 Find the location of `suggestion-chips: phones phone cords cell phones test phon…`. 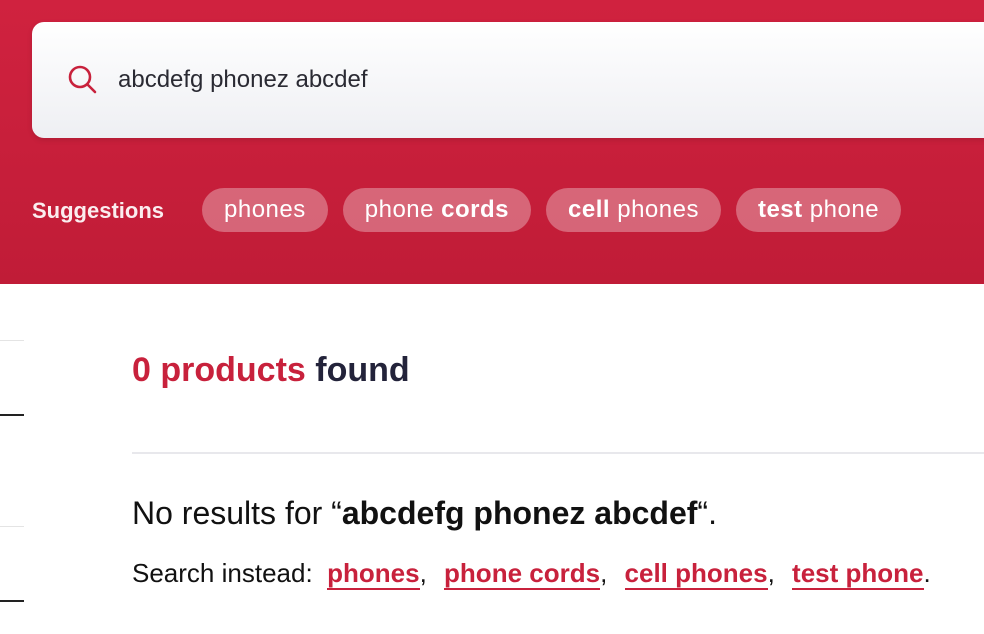

suggestion-chips: phones phone cords cell phones test phon… is located at coordinates (552, 210).